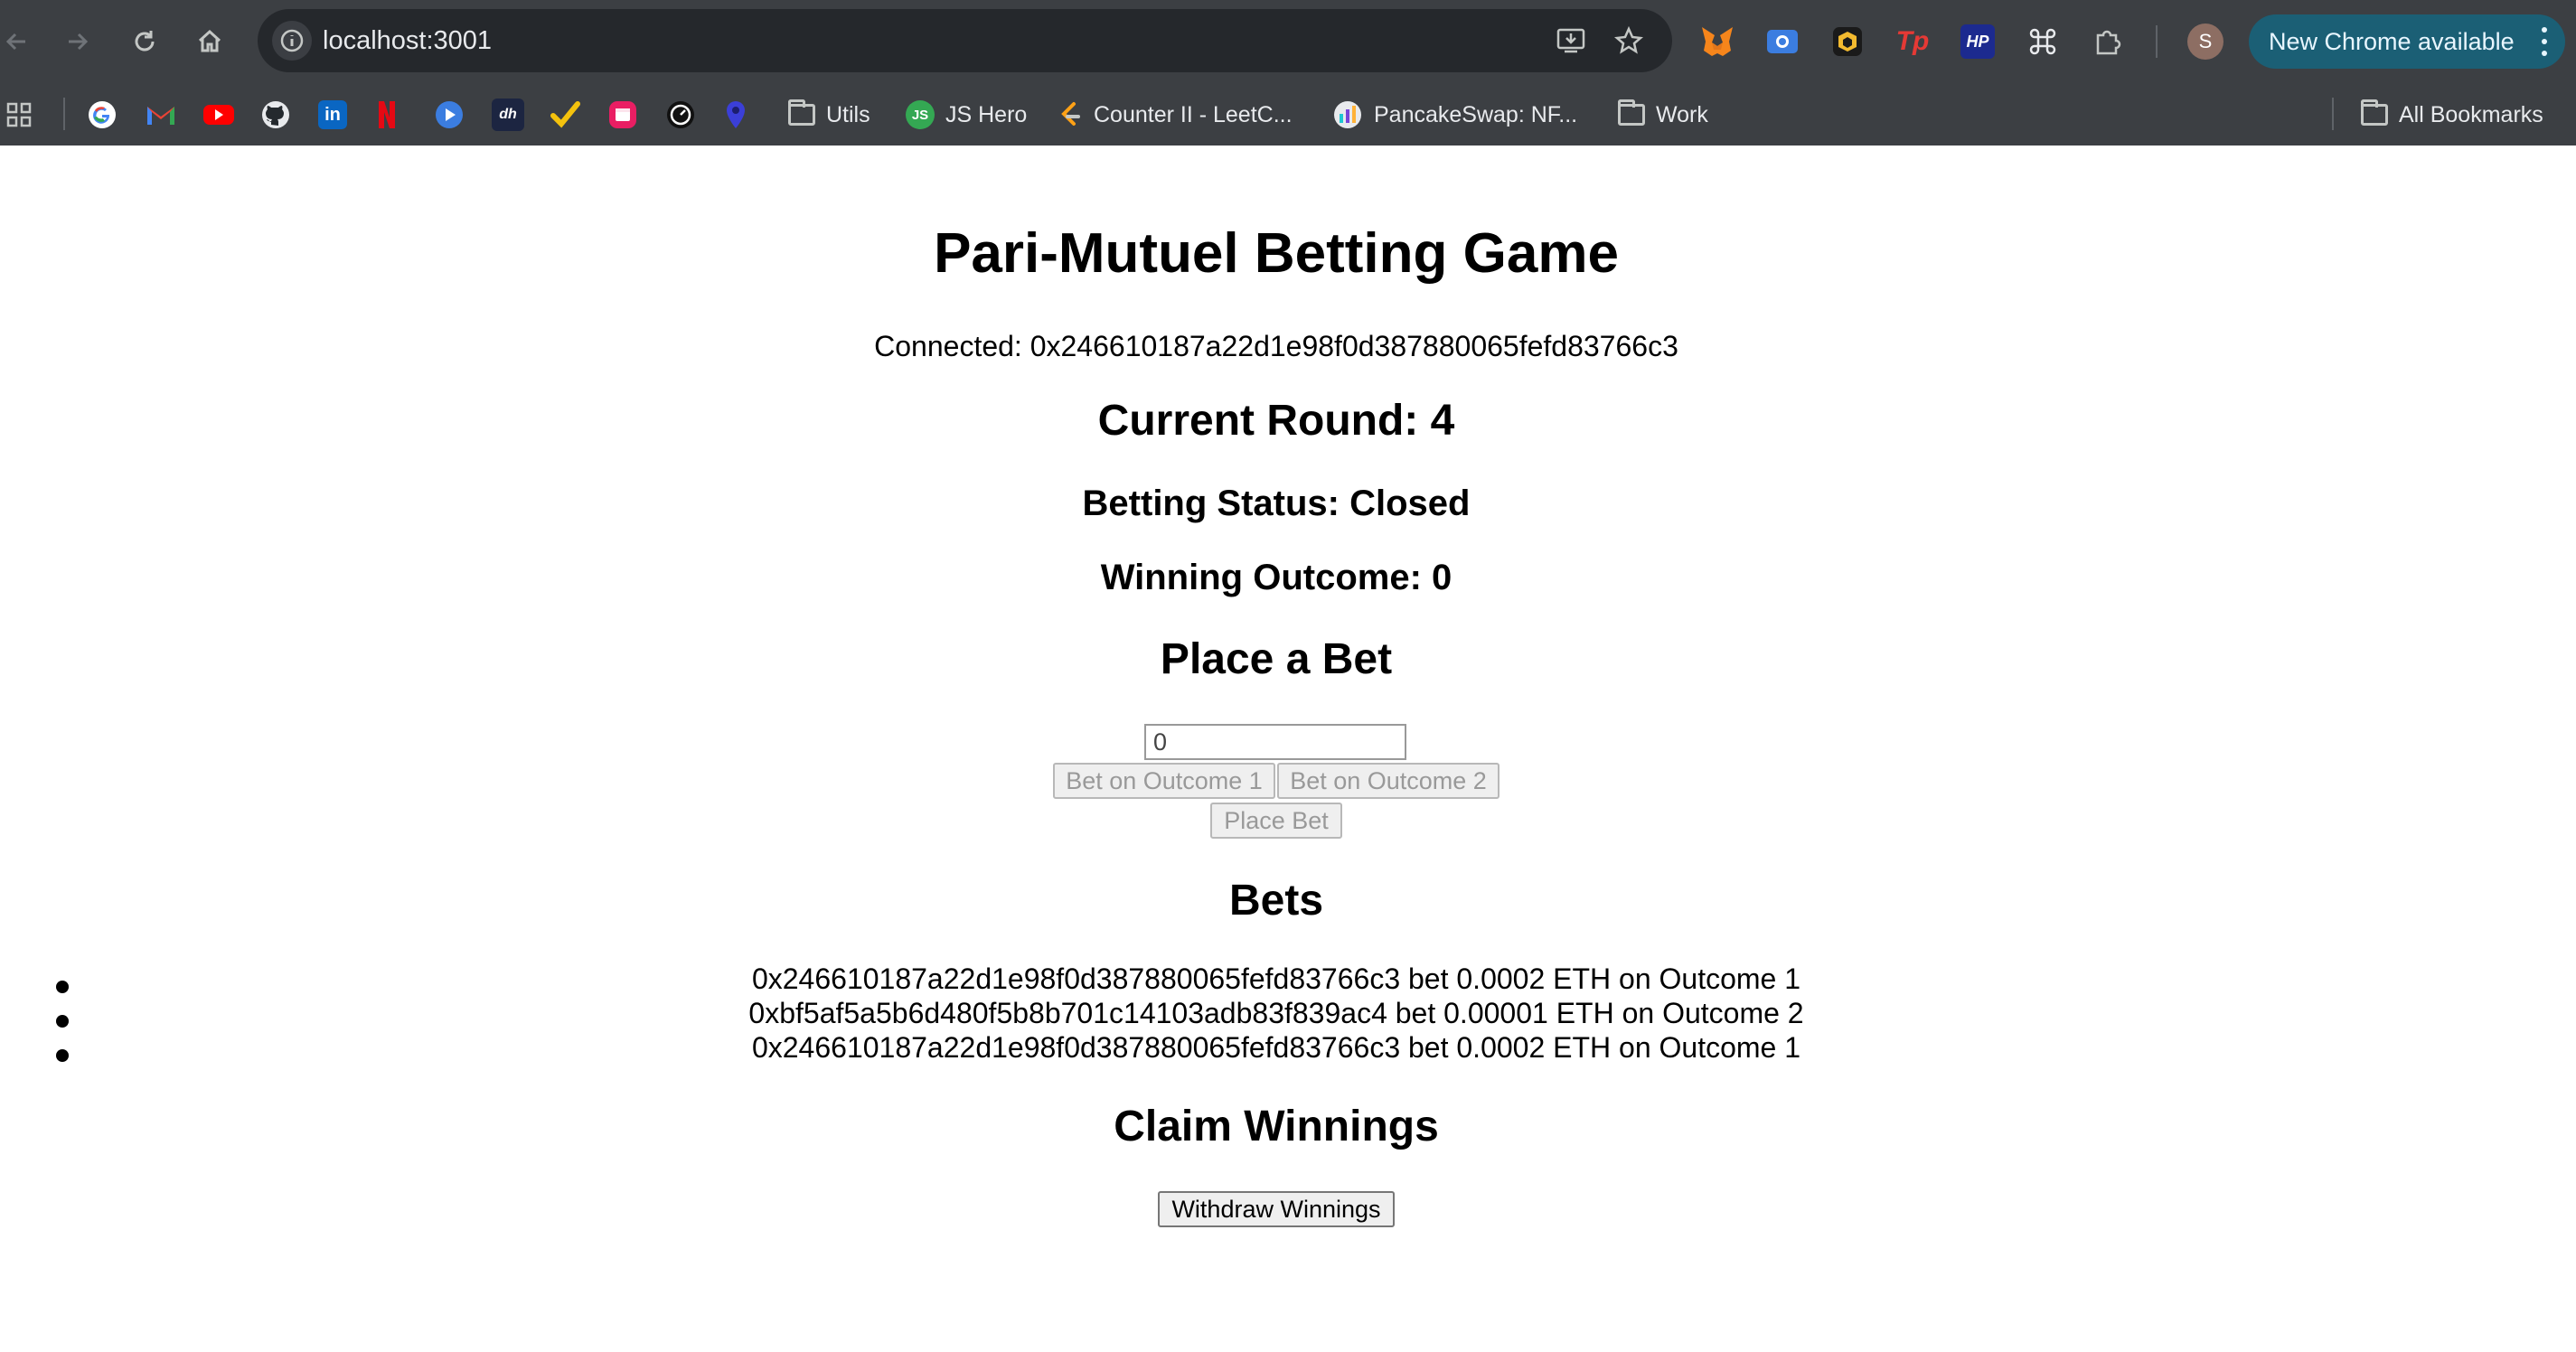 The width and height of the screenshot is (2576, 1352). Describe the element at coordinates (1389, 781) in the screenshot. I see `bet-outcome-2-button: Bet on Outcome 2` at that location.